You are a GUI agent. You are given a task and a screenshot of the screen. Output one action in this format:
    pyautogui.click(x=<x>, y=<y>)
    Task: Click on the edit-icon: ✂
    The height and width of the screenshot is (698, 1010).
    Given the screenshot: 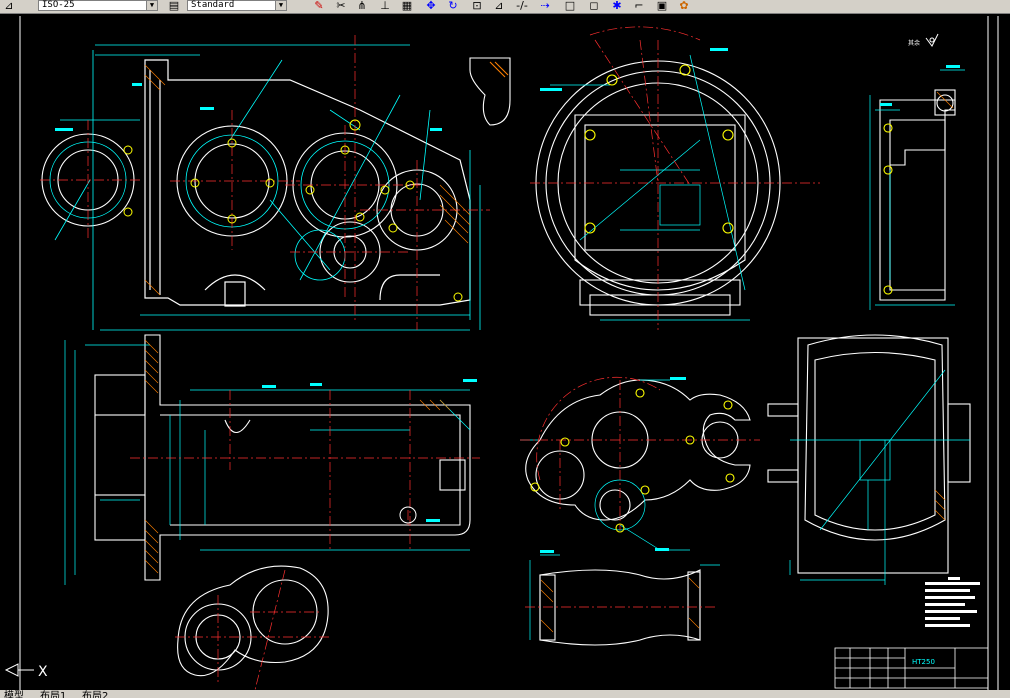 What is the action you would take?
    pyautogui.click(x=341, y=6)
    